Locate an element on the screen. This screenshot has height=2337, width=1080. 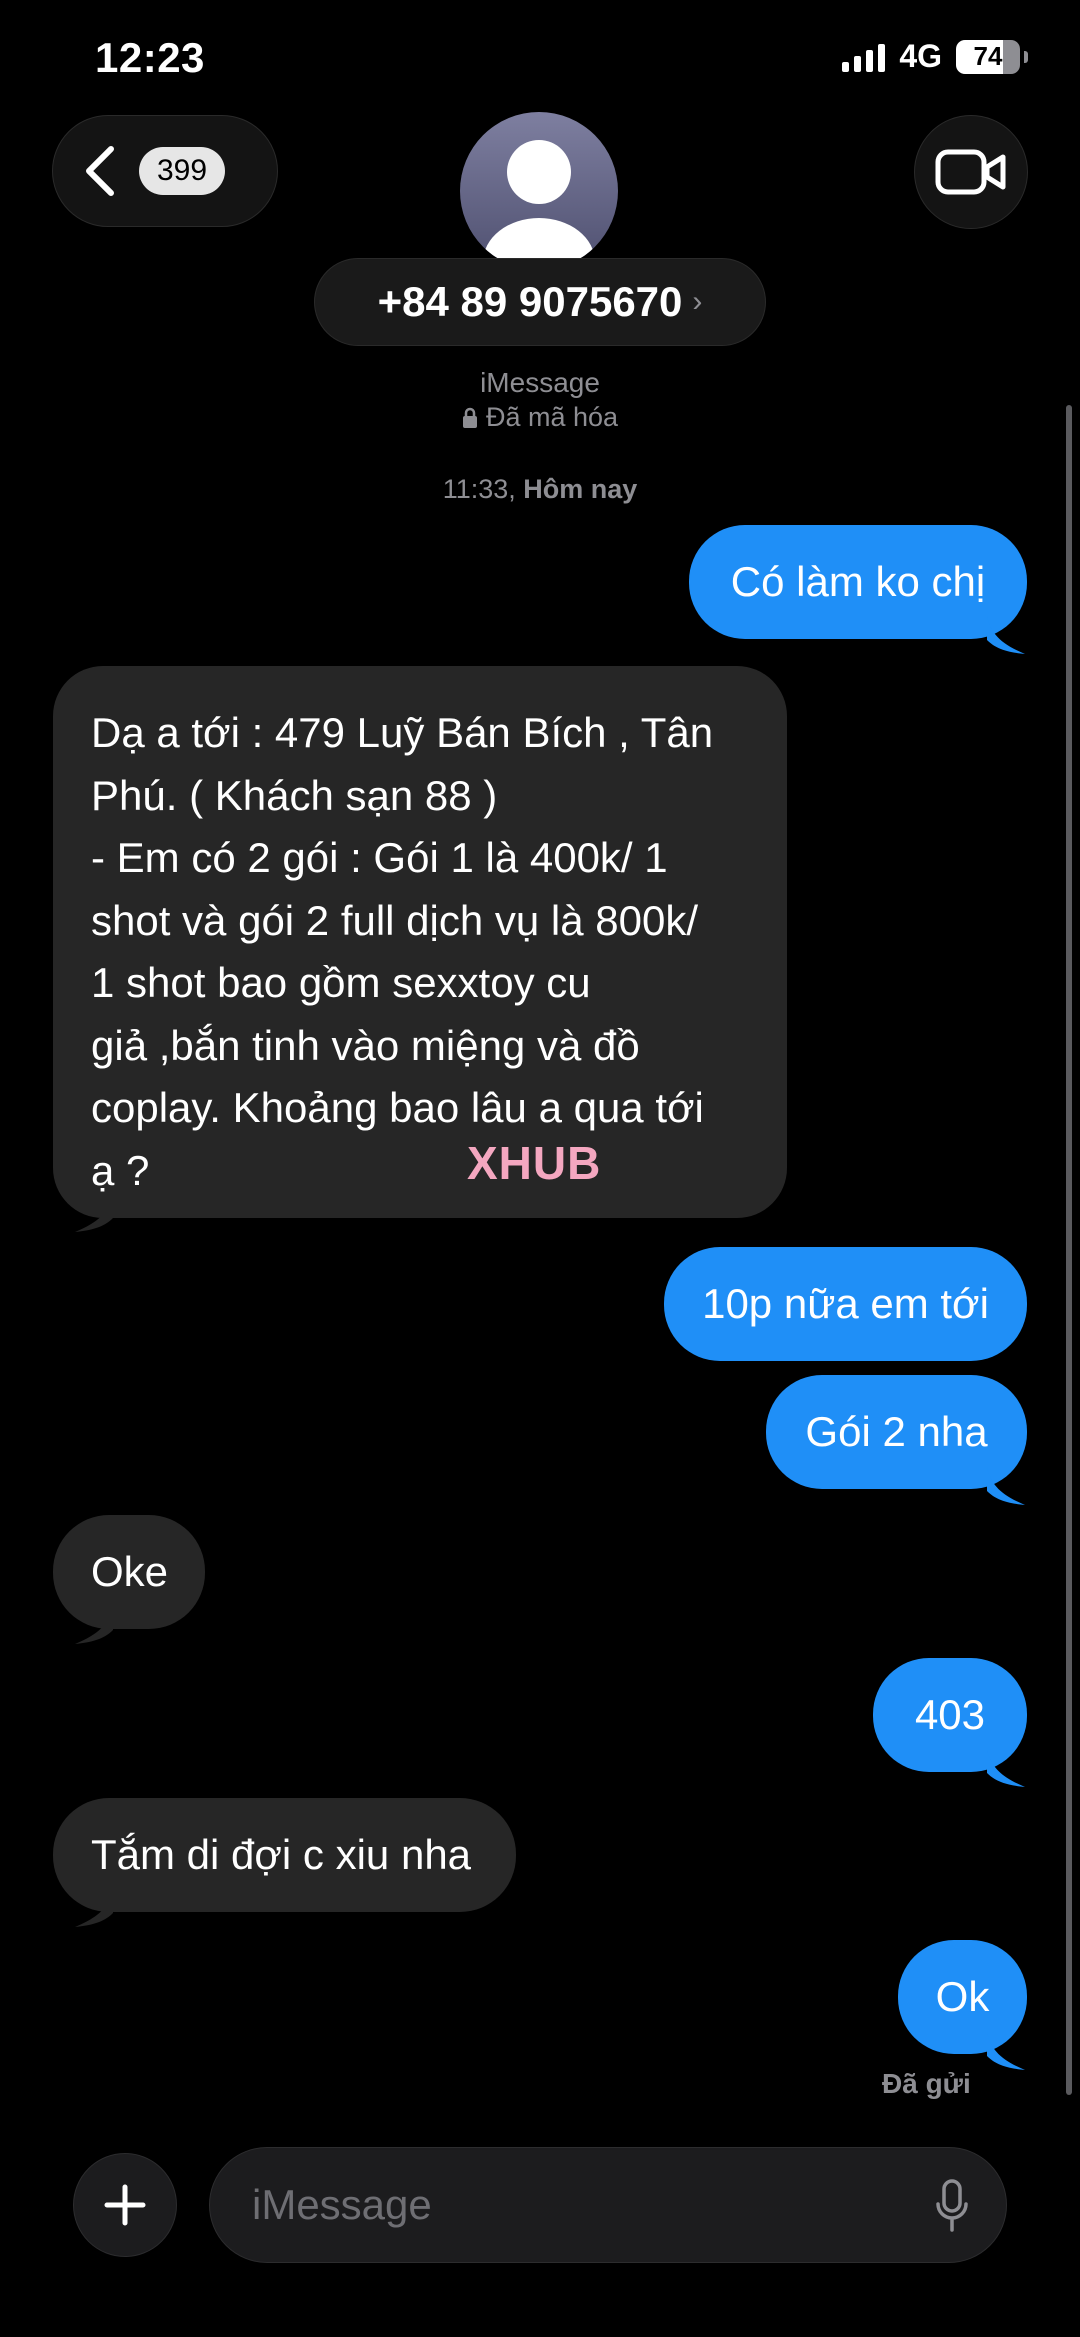
battery-percent: 74 is located at coordinates (988, 56).